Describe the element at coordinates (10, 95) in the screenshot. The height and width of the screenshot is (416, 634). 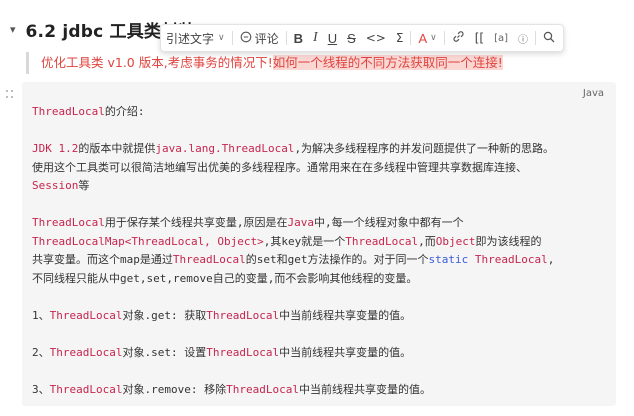
I see `drag-handle-icon` at that location.